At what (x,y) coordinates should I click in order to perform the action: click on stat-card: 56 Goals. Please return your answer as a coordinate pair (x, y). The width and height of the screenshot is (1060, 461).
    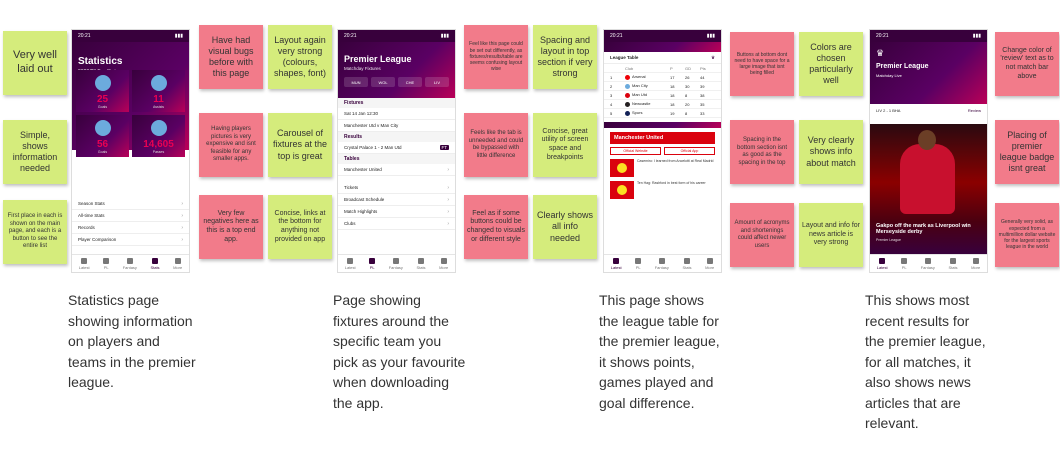
    Looking at the image, I should click on (102, 136).